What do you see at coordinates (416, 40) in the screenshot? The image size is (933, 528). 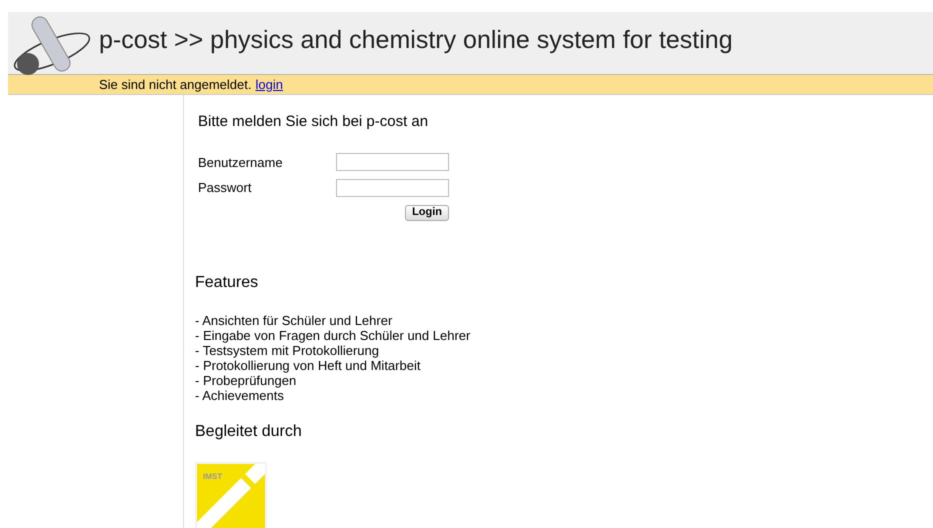 I see `page-title: p-cost >> physics and chemistry online system for testing` at bounding box center [416, 40].